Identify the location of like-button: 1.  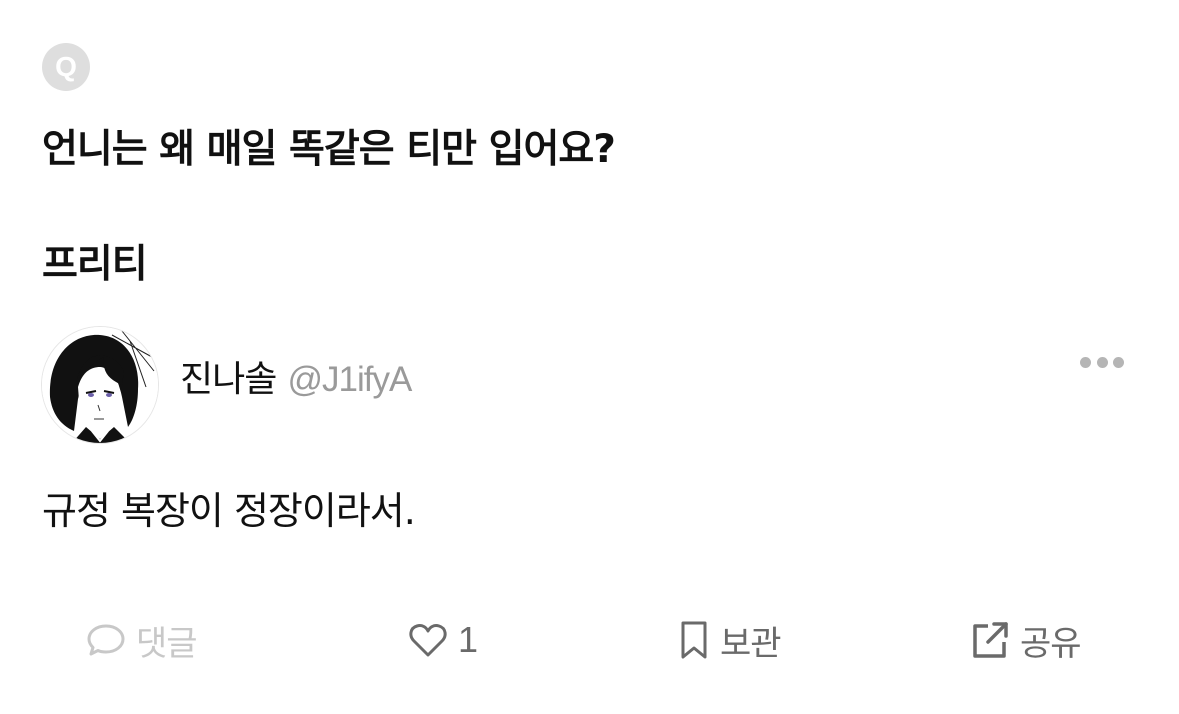
(443, 640).